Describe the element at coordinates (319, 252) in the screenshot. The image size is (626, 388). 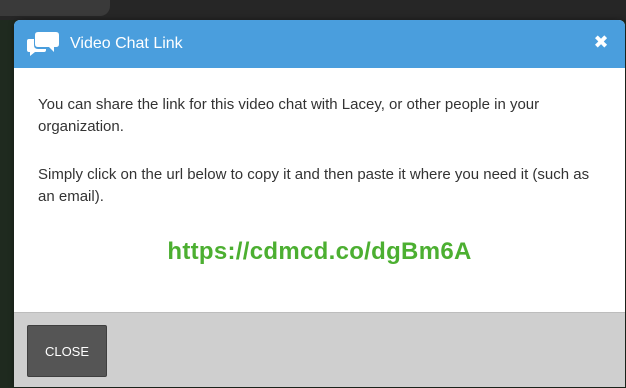
I see `video-chat-url-link: https://cdmcd.co/dgBm6A` at that location.